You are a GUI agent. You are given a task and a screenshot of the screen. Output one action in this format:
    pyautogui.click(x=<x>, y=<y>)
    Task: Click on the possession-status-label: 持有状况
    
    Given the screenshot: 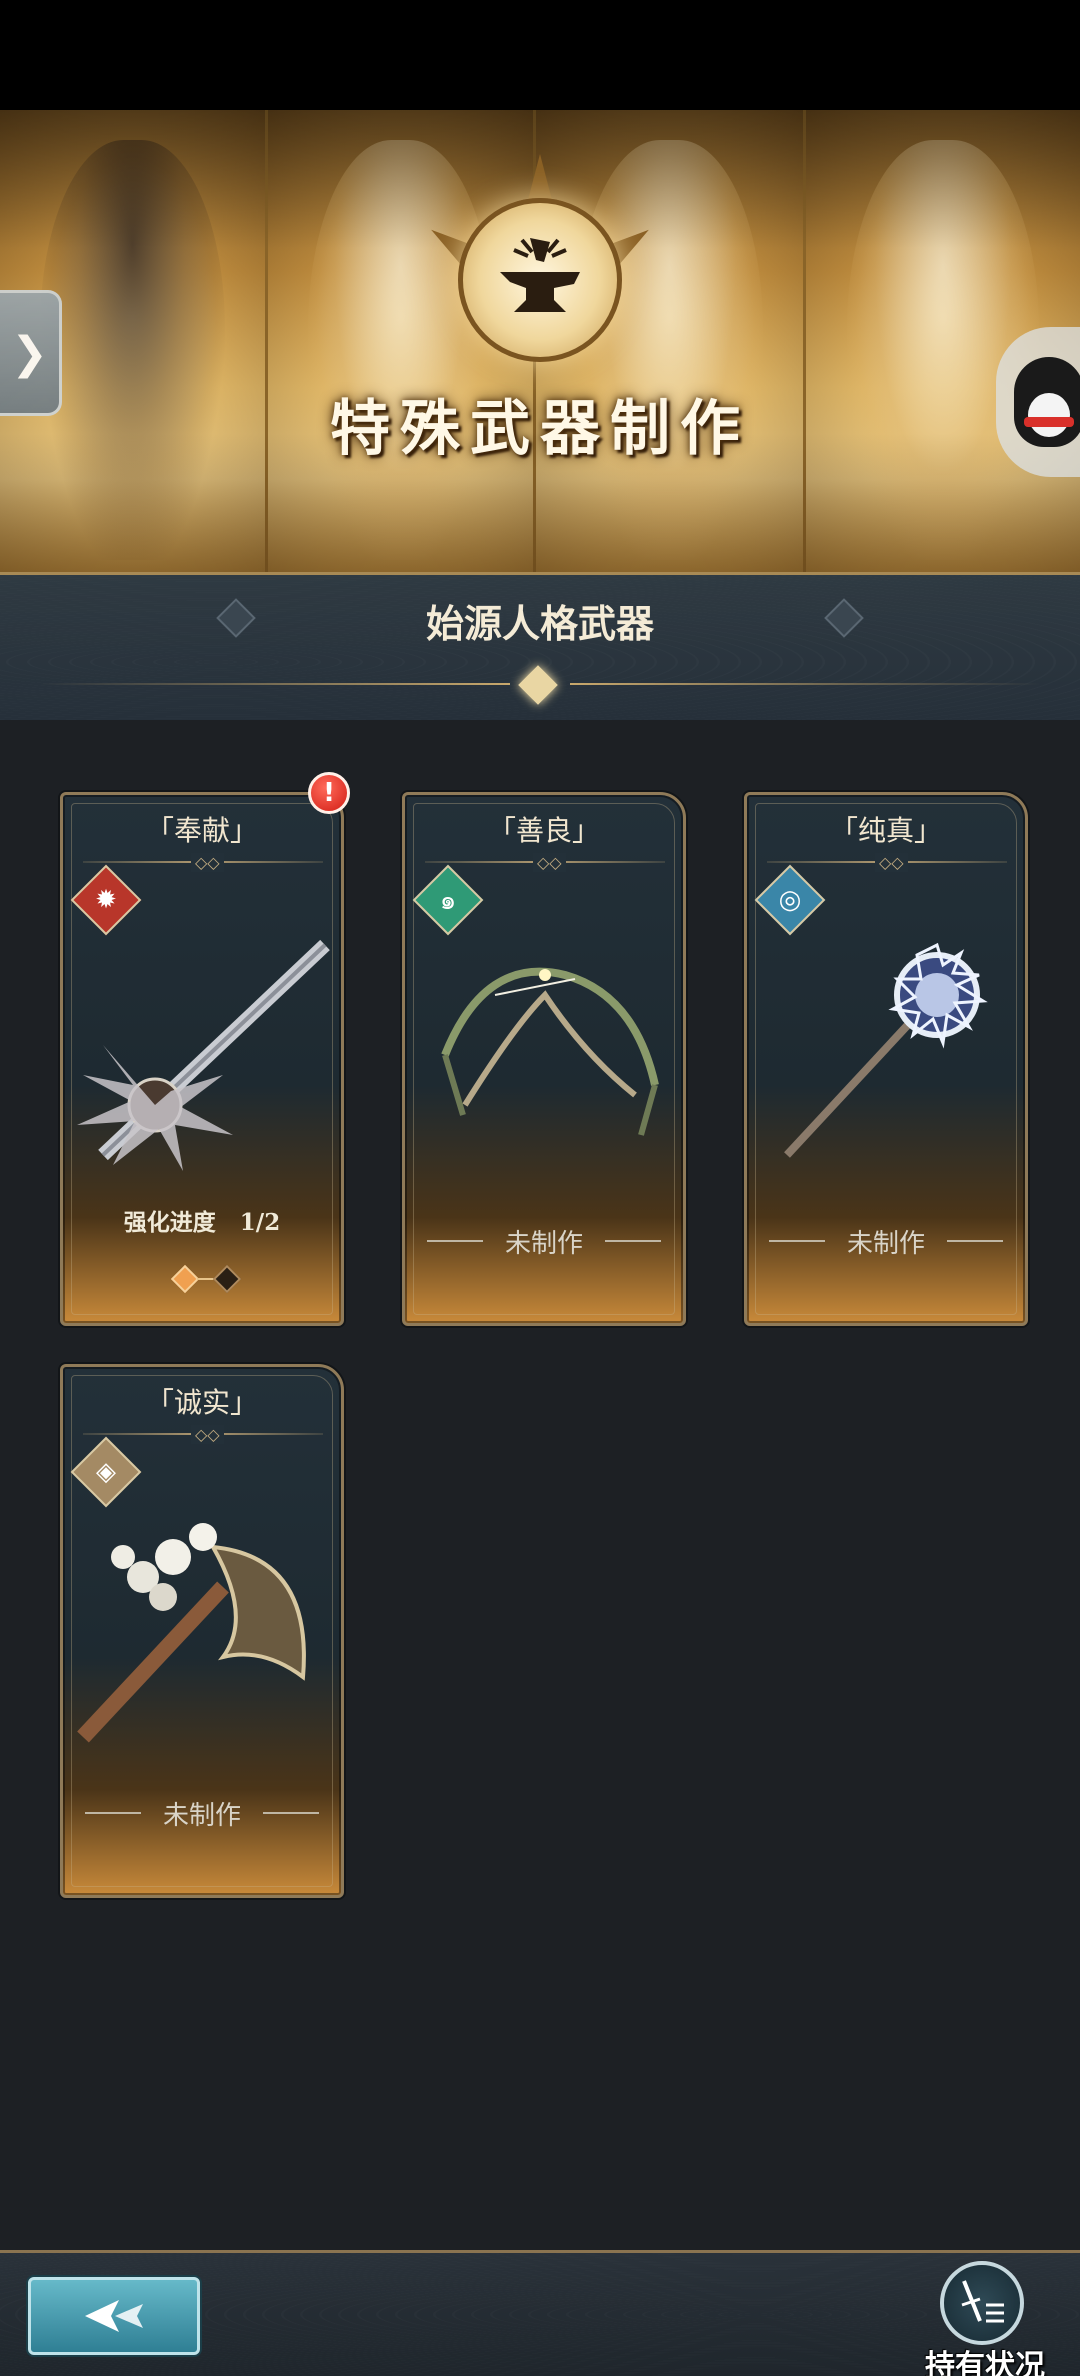 What is the action you would take?
    pyautogui.click(x=985, y=2362)
    